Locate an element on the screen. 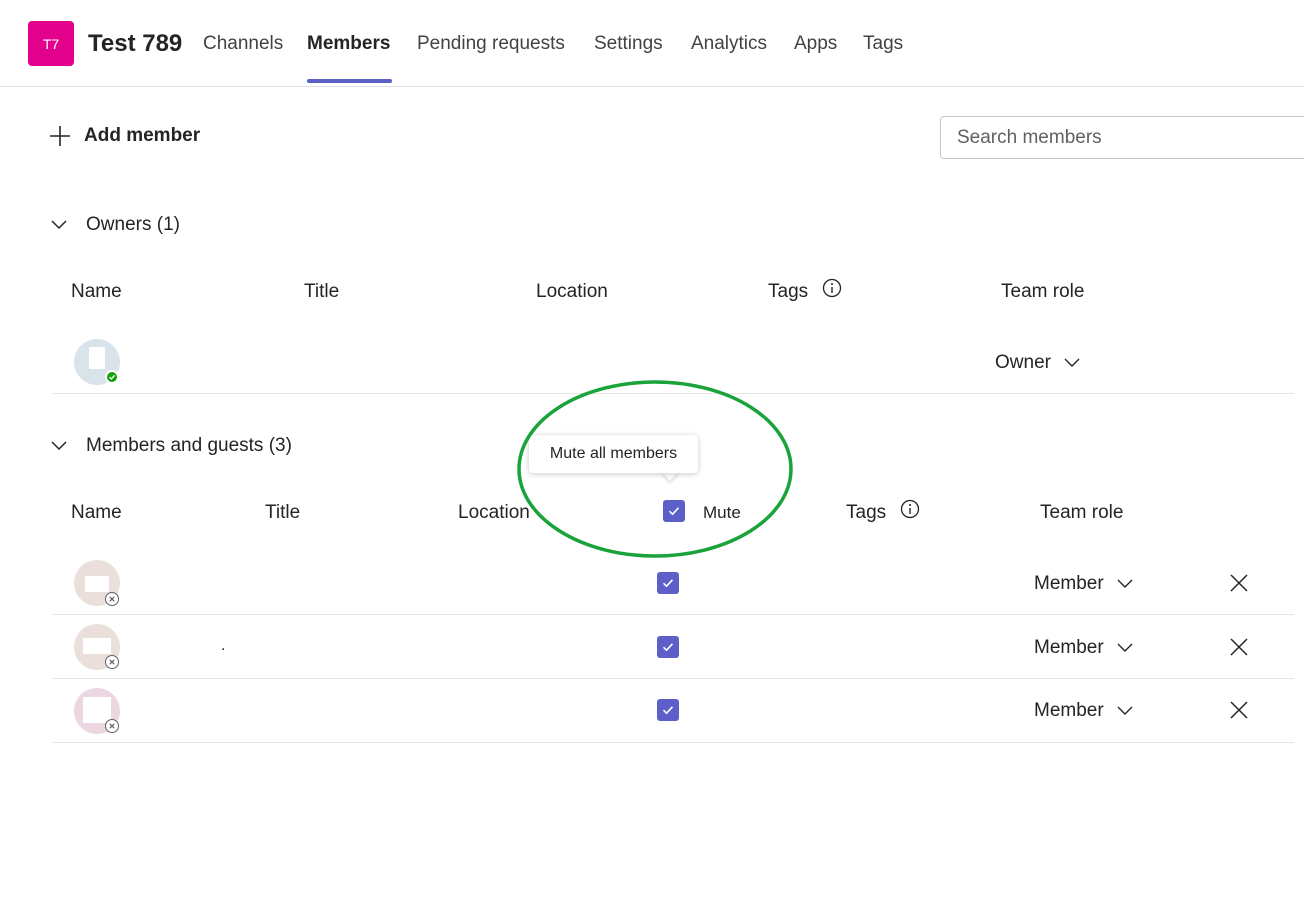  add-member-label: Add member is located at coordinates (142, 135).